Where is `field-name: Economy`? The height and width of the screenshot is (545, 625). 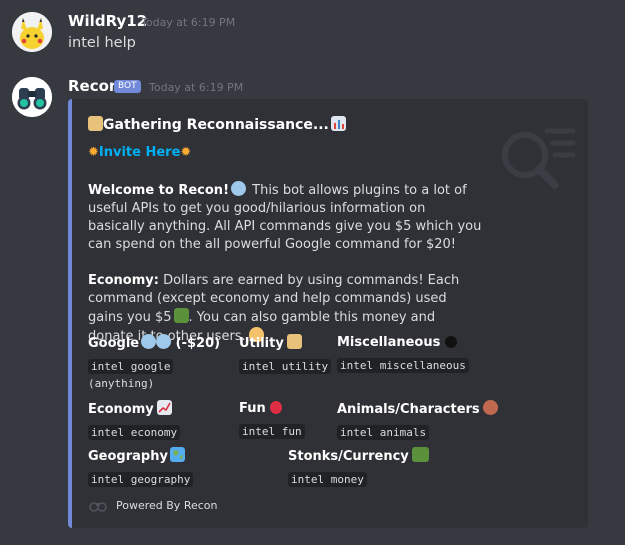
field-name: Economy is located at coordinates (121, 409).